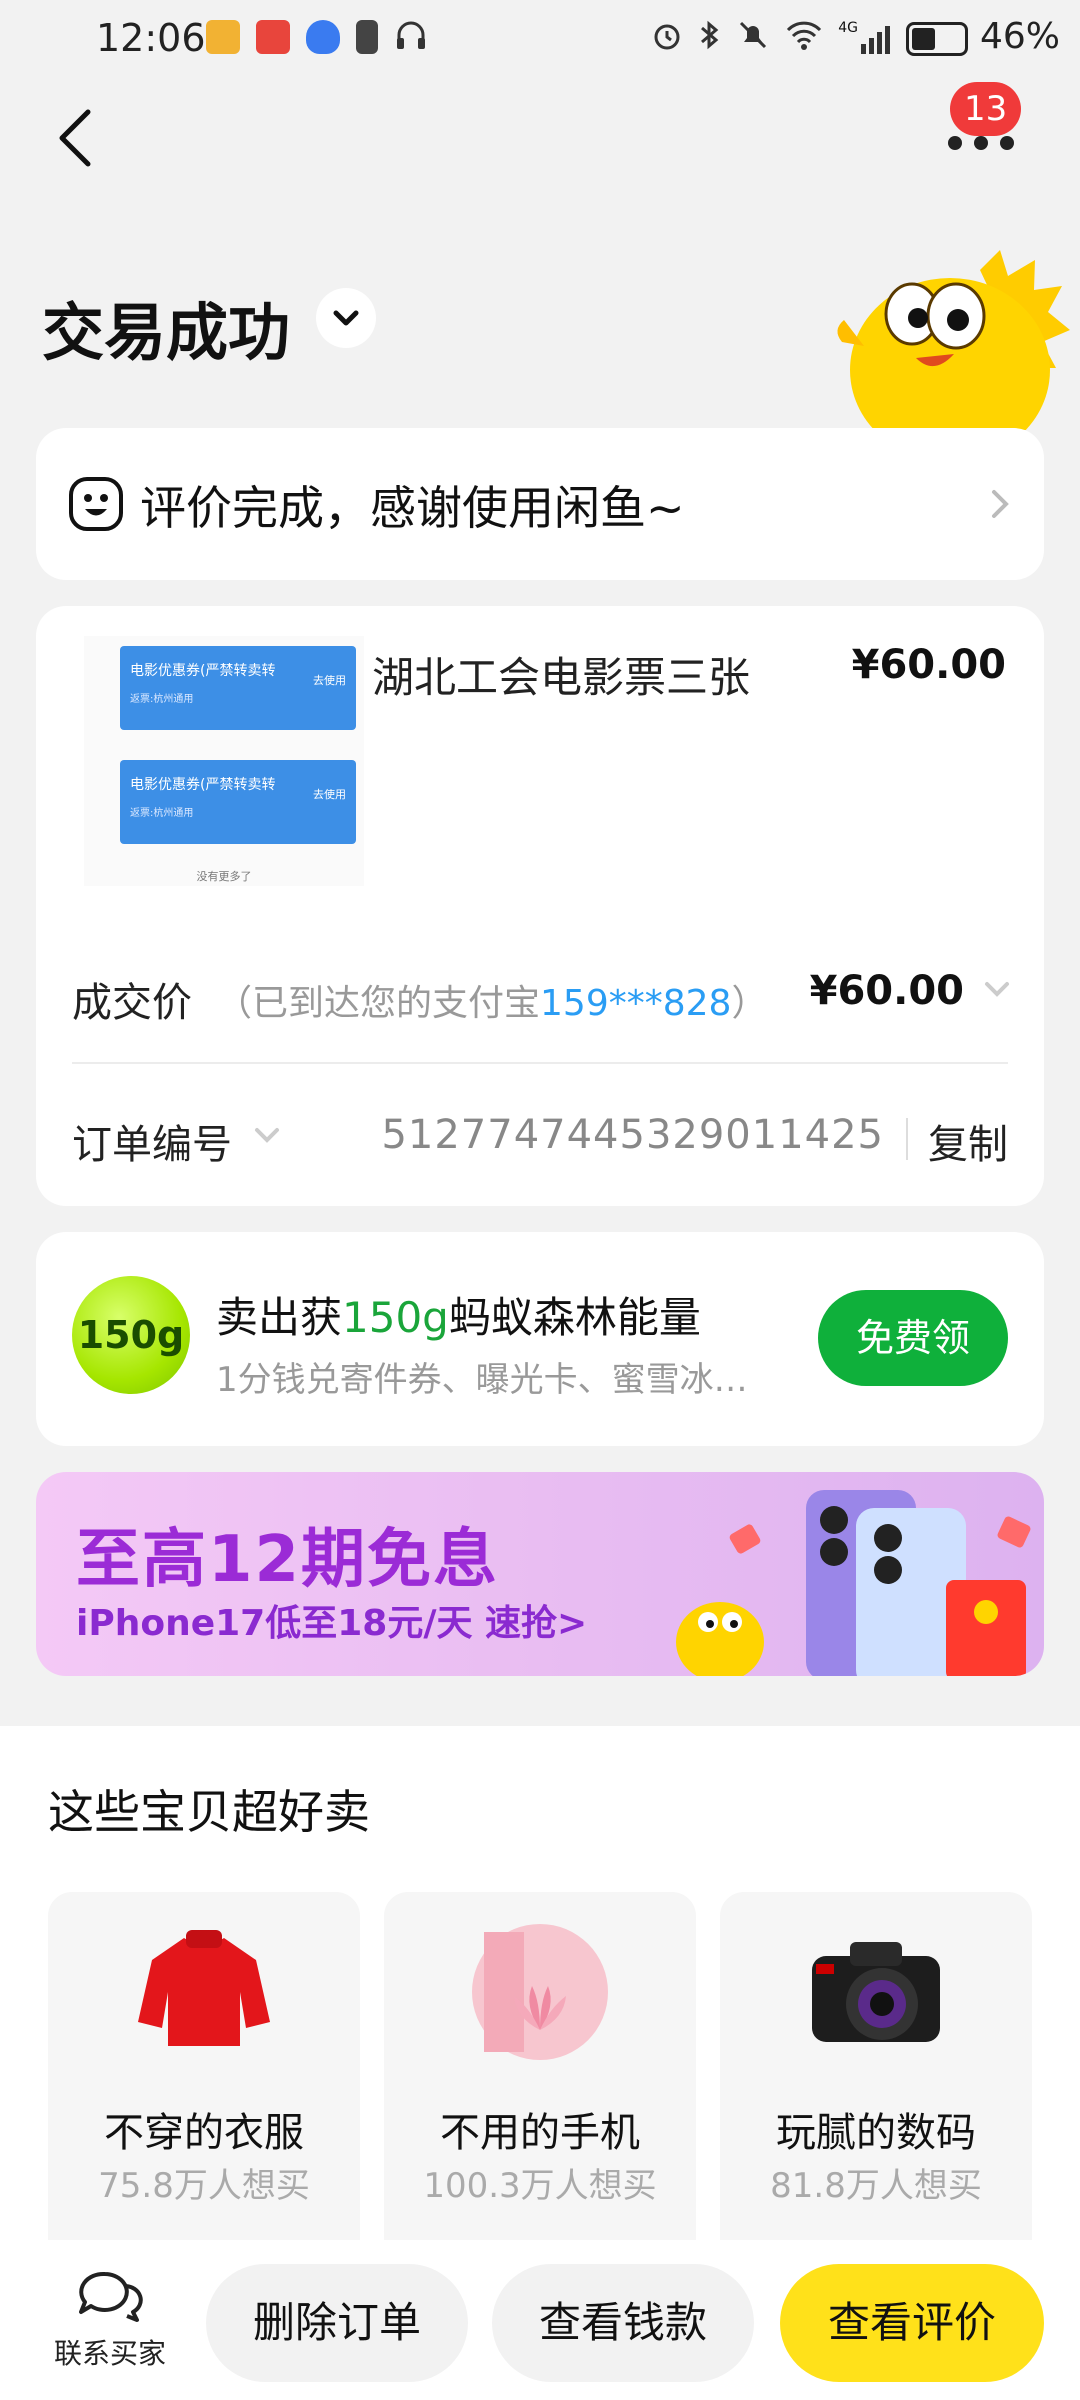 This screenshot has height=2400, width=1080. What do you see at coordinates (876, 1992) in the screenshot?
I see `camera-icon` at bounding box center [876, 1992].